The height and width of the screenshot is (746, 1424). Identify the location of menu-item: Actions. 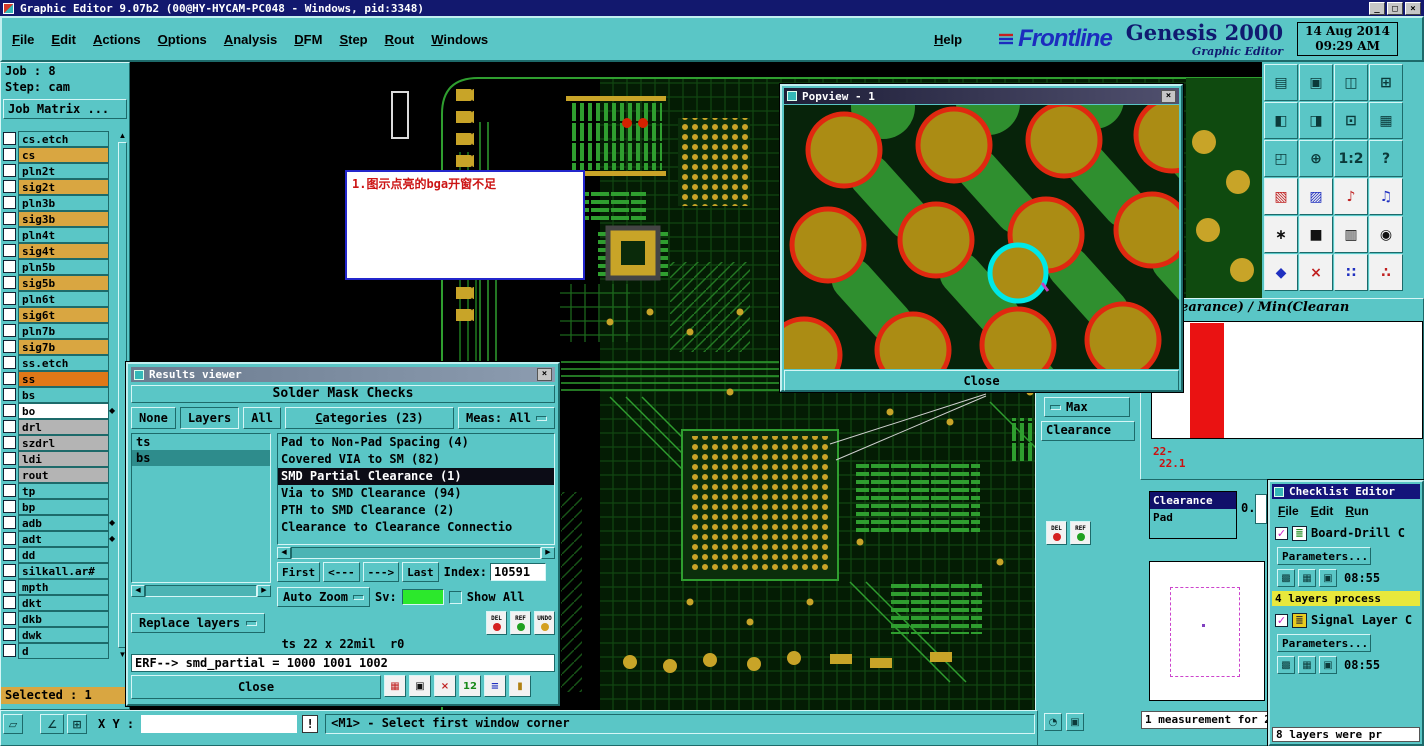
(117, 39).